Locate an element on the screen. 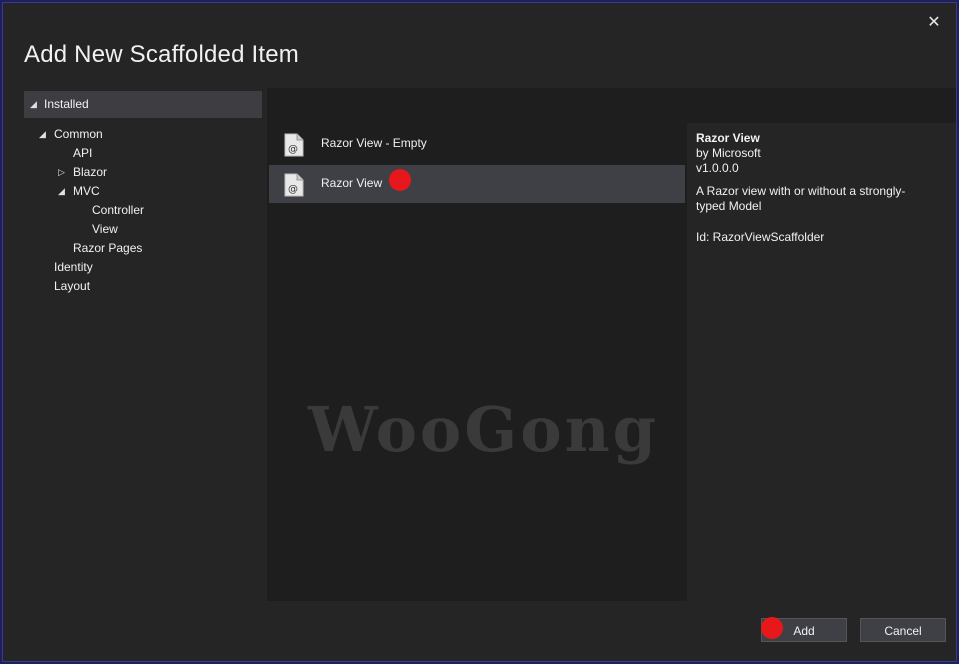 This screenshot has width=959, height=664. close-icon: ✕ is located at coordinates (934, 23).